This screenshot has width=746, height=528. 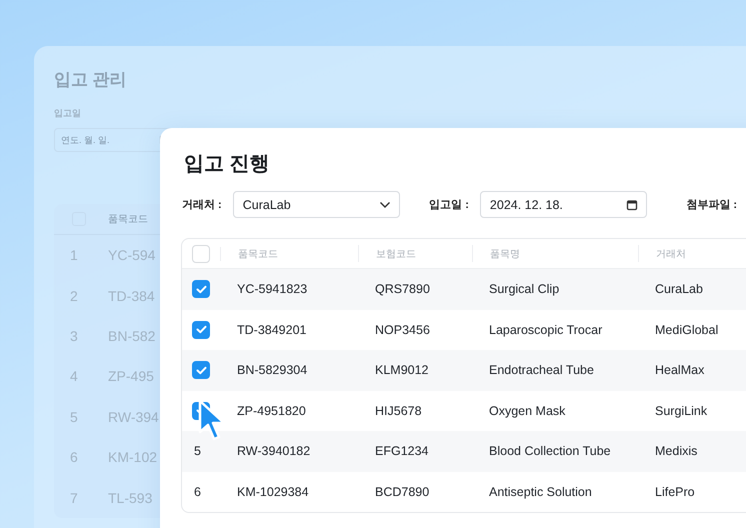 I want to click on calendar-icon, so click(x=632, y=204).